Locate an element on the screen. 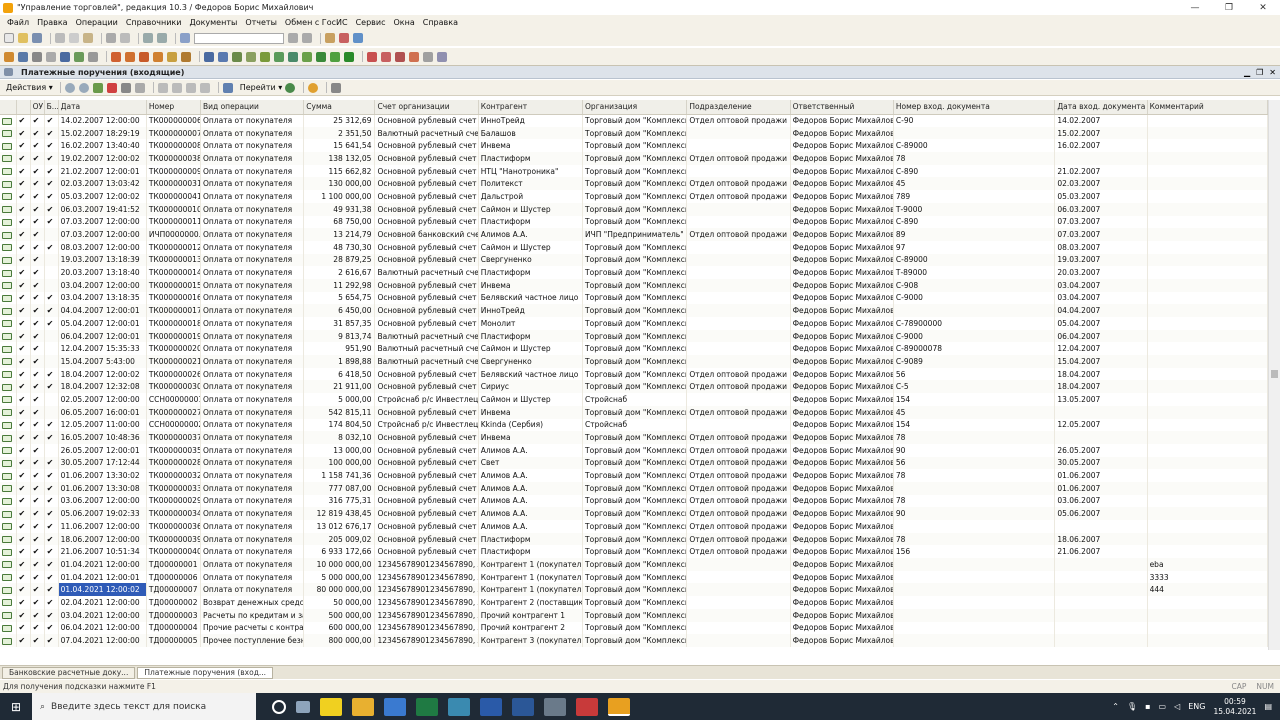 The height and width of the screenshot is (720, 1280). refresh-icon is located at coordinates (290, 87).